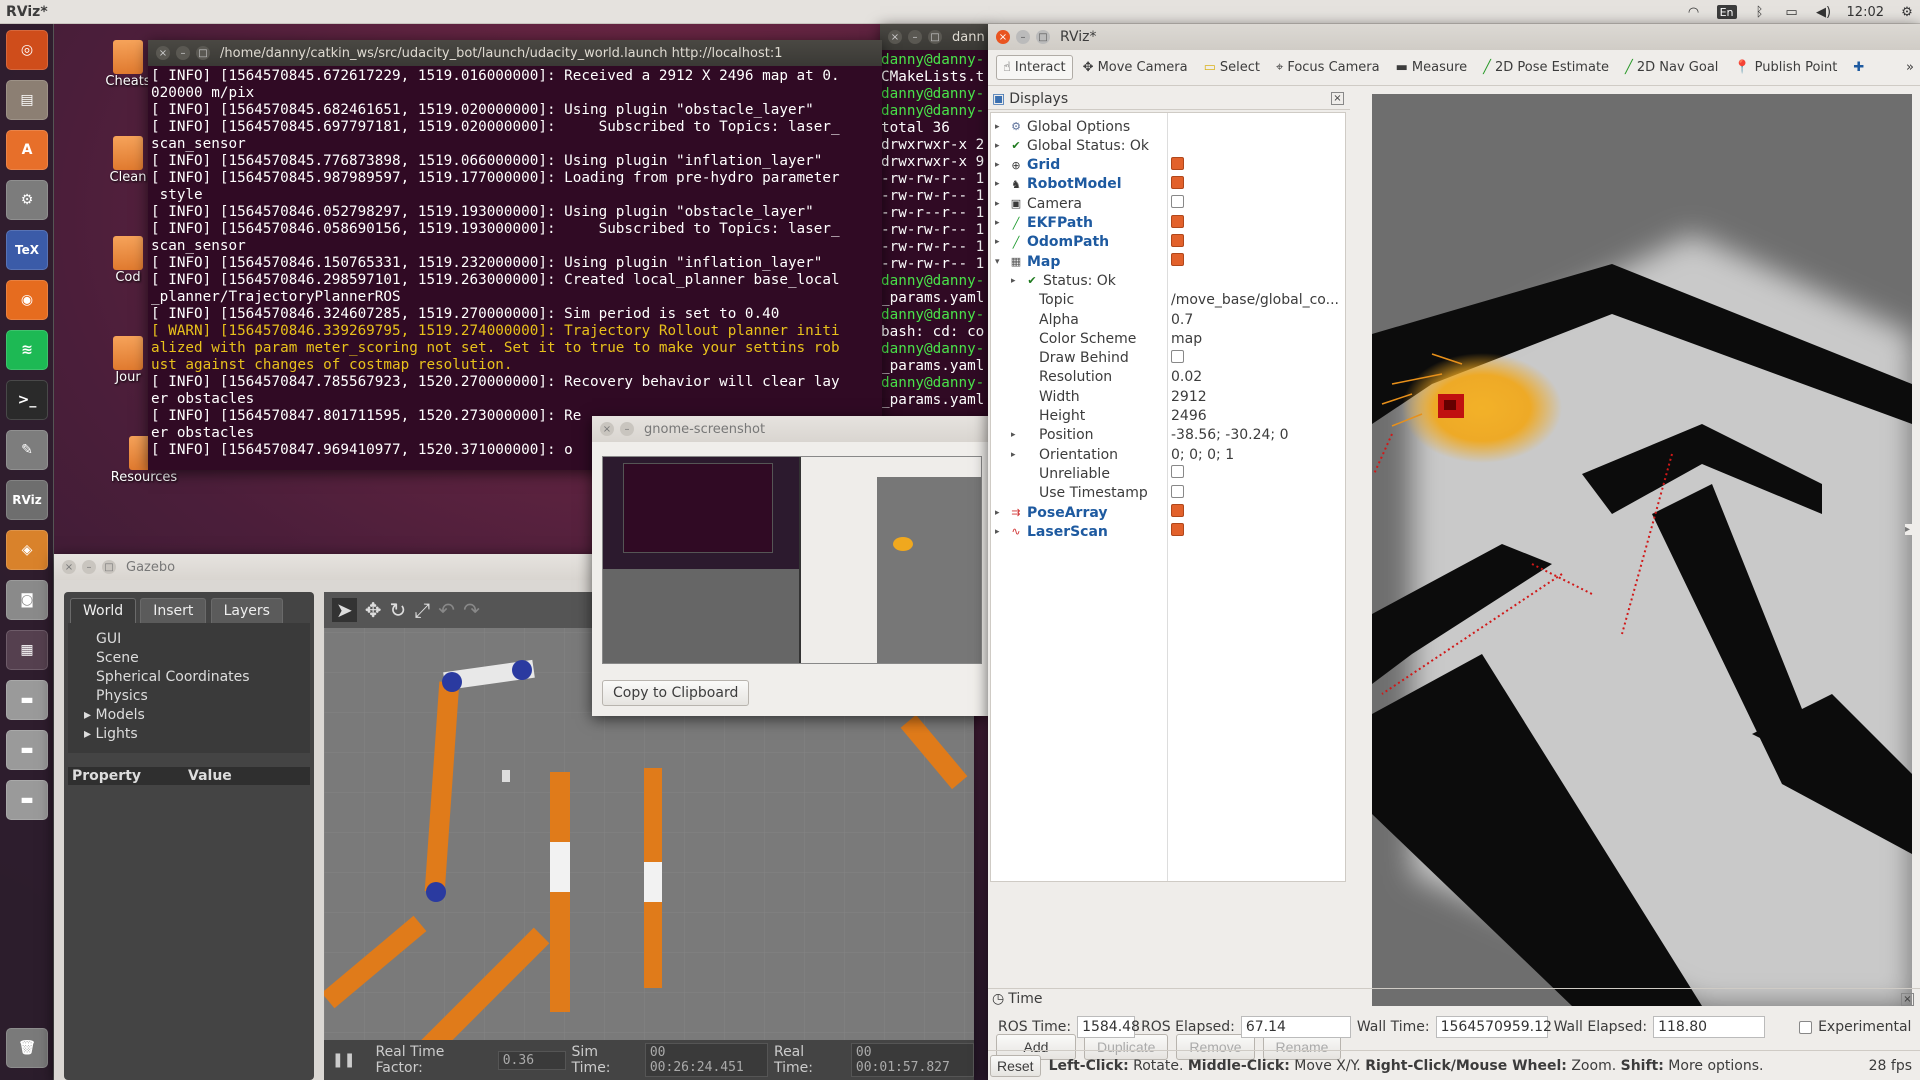  I want to click on ros-elapsed-field: 67.14, so click(1295, 1027).